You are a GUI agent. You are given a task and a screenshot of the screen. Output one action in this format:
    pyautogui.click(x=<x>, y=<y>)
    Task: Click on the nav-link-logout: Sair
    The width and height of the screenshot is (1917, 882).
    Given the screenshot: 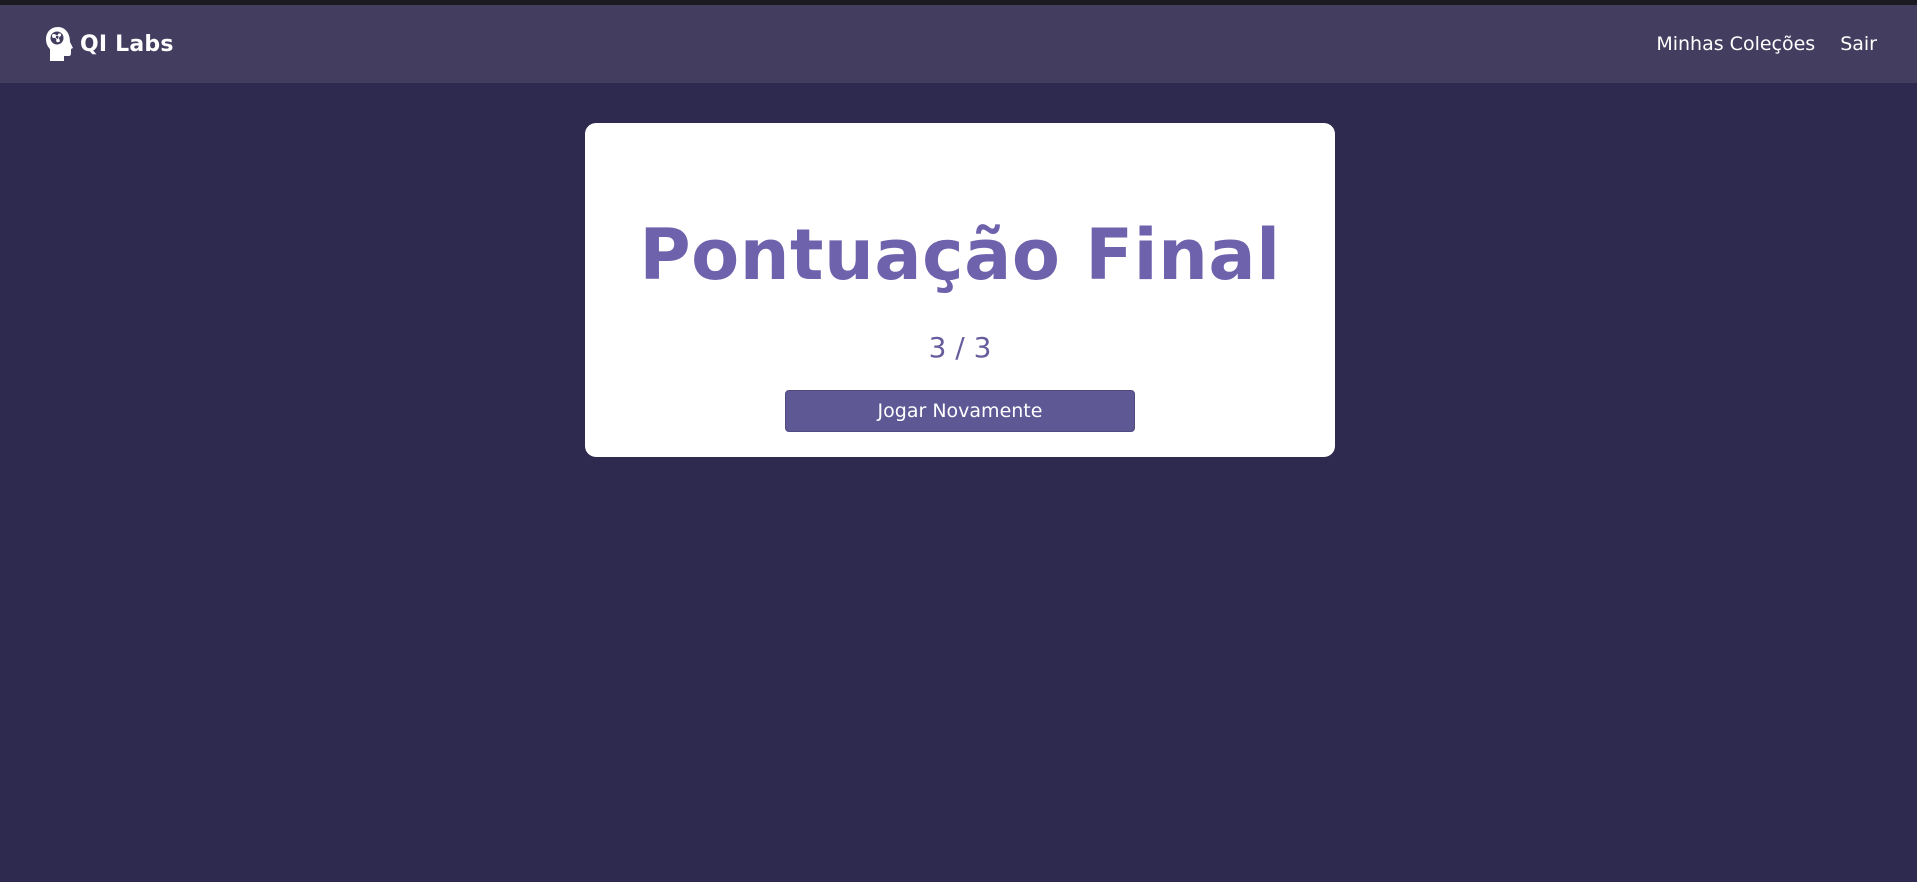 What is the action you would take?
    pyautogui.click(x=1858, y=44)
    